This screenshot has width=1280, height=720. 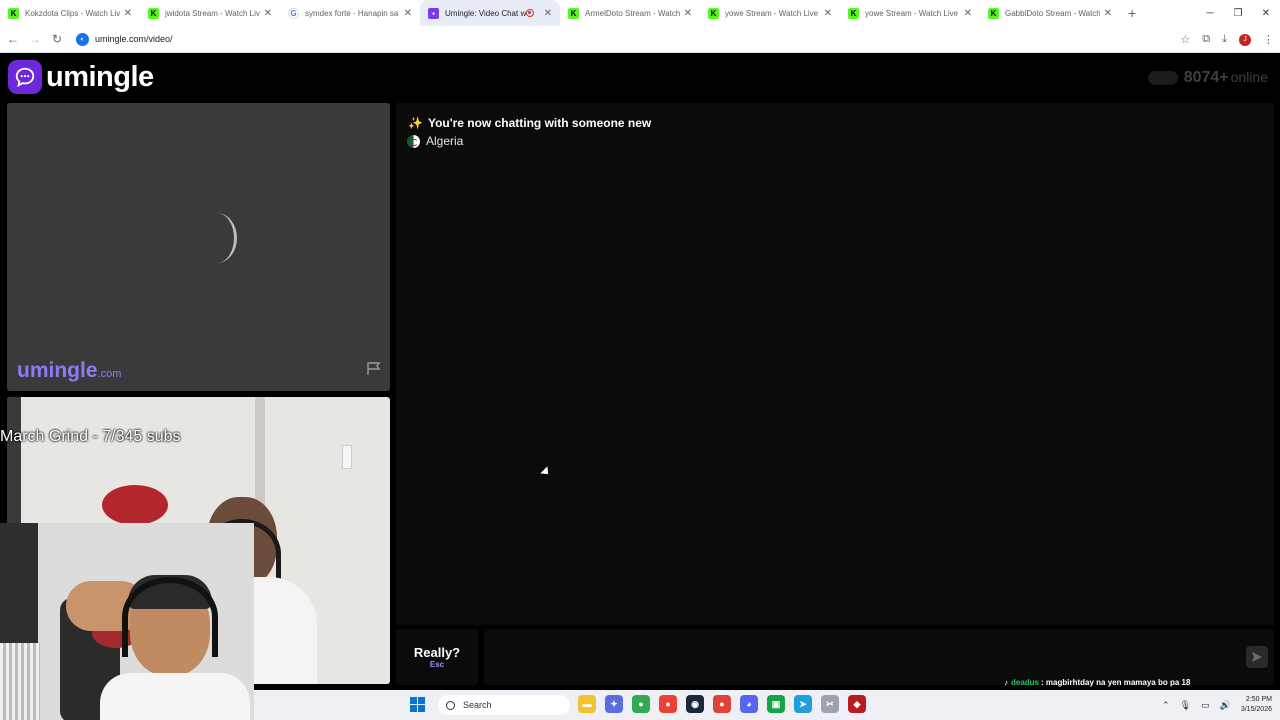 What do you see at coordinates (749, 704) in the screenshot?
I see `discord-icon: ◕` at bounding box center [749, 704].